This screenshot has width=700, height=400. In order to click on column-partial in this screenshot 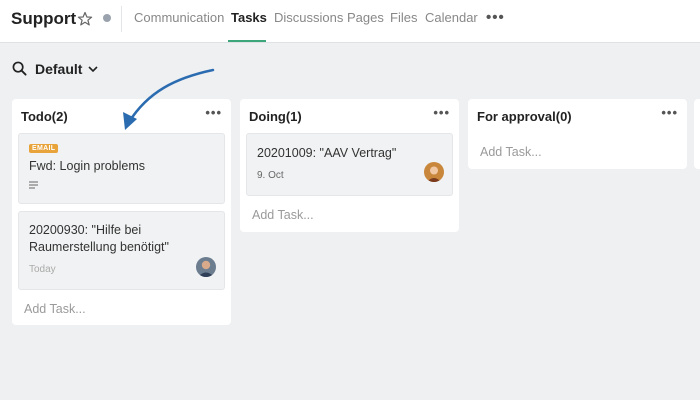, I will do `click(697, 134)`.